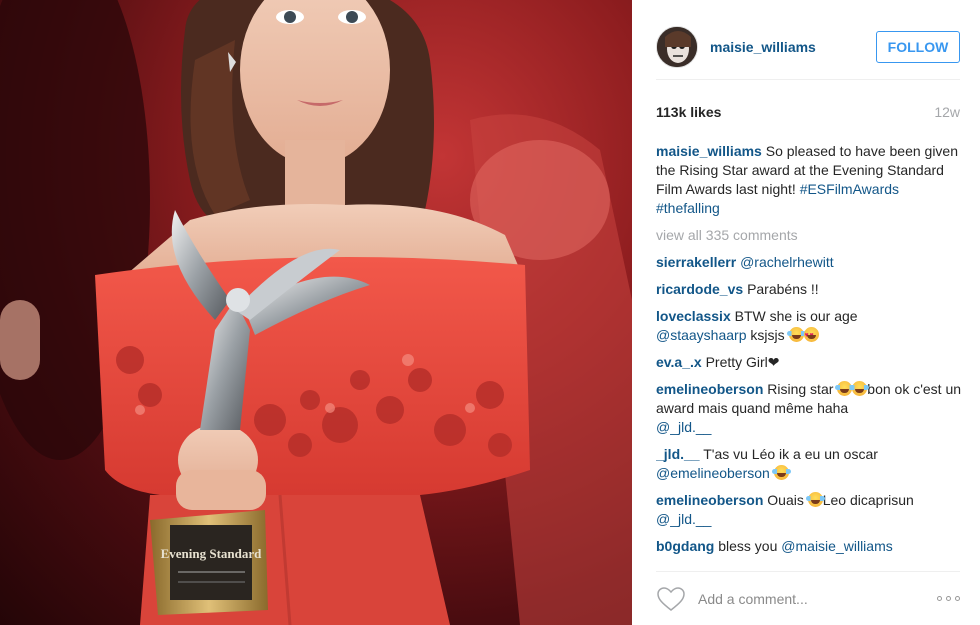 This screenshot has height=625, width=980. Describe the element at coordinates (836, 546) in the screenshot. I see `comment-mention: @maisie_williams` at that location.